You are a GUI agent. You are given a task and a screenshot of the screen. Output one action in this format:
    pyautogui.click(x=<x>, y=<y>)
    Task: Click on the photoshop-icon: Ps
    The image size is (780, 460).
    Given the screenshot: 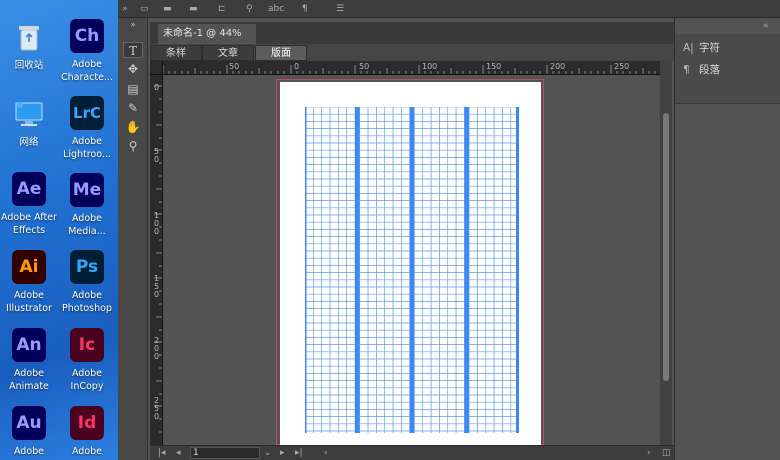 What is the action you would take?
    pyautogui.click(x=87, y=267)
    